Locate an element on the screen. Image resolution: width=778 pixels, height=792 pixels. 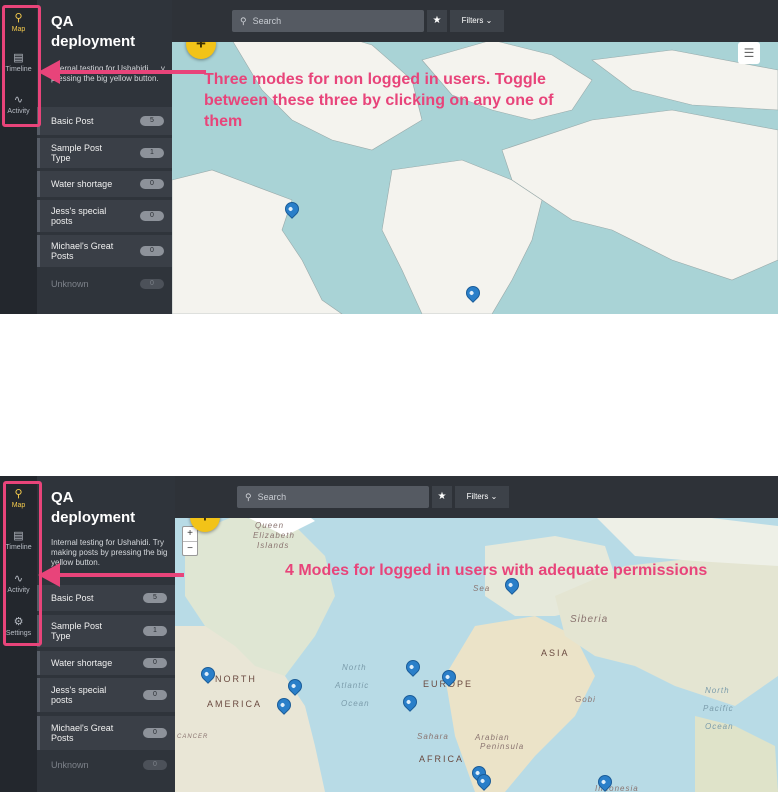
category-count: 5 is located at coordinates (152, 121).